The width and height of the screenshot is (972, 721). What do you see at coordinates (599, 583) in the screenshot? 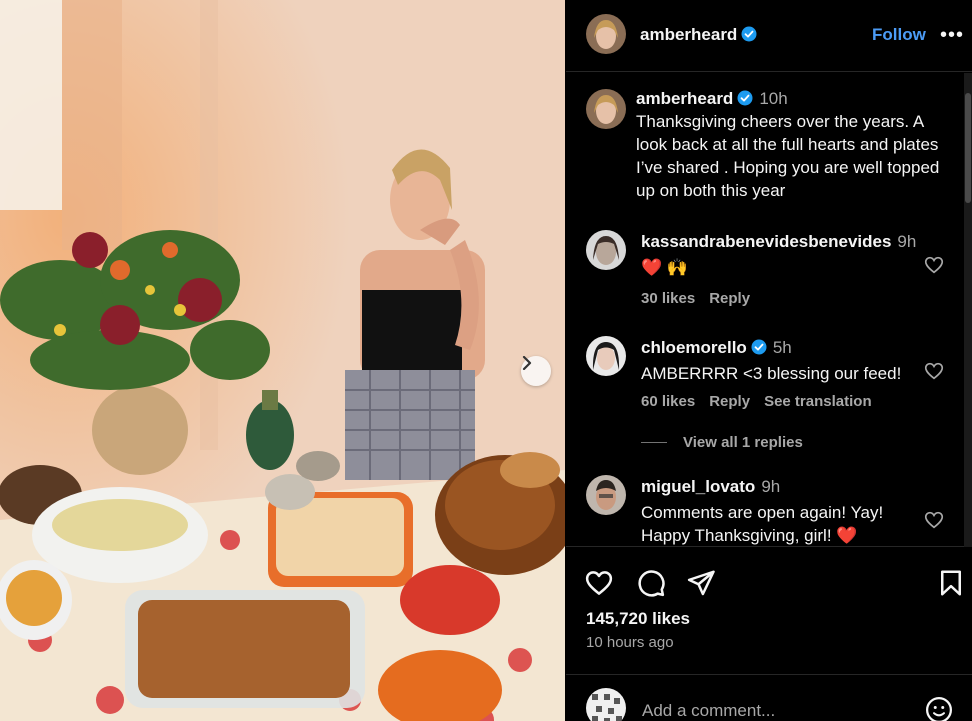
I see `like-heart-icon` at bounding box center [599, 583].